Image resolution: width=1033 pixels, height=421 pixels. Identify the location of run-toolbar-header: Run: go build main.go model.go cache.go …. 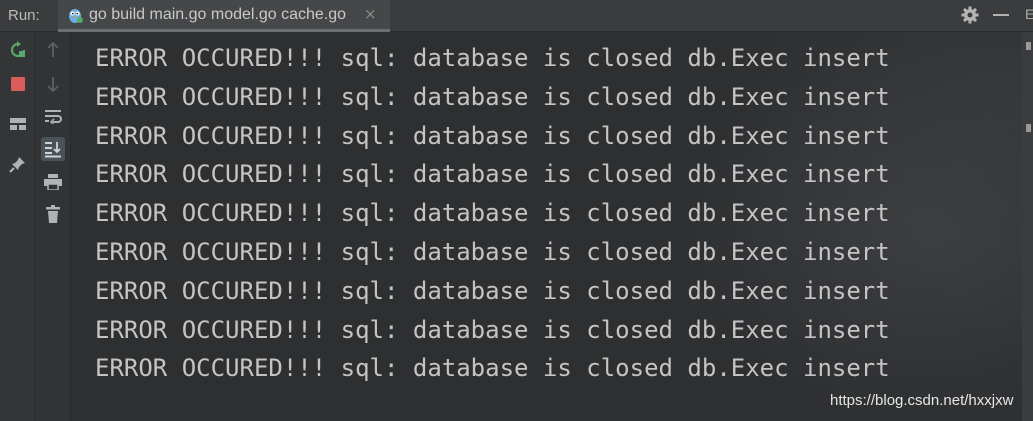
(516, 16).